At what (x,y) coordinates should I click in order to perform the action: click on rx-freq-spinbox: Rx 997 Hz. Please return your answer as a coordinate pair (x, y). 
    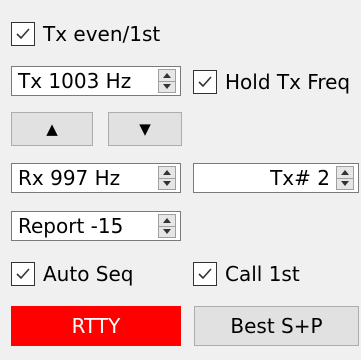
    Looking at the image, I should click on (96, 178).